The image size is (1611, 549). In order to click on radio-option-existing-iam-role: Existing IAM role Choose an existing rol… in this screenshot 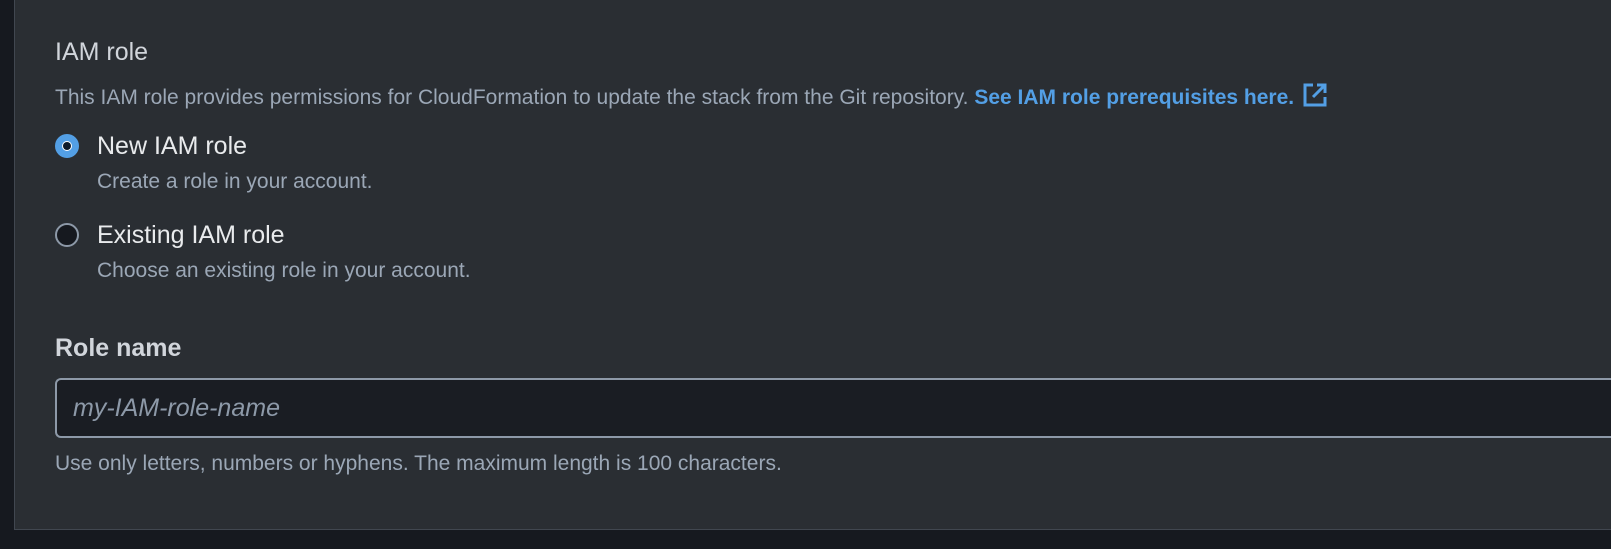, I will do `click(335, 254)`.